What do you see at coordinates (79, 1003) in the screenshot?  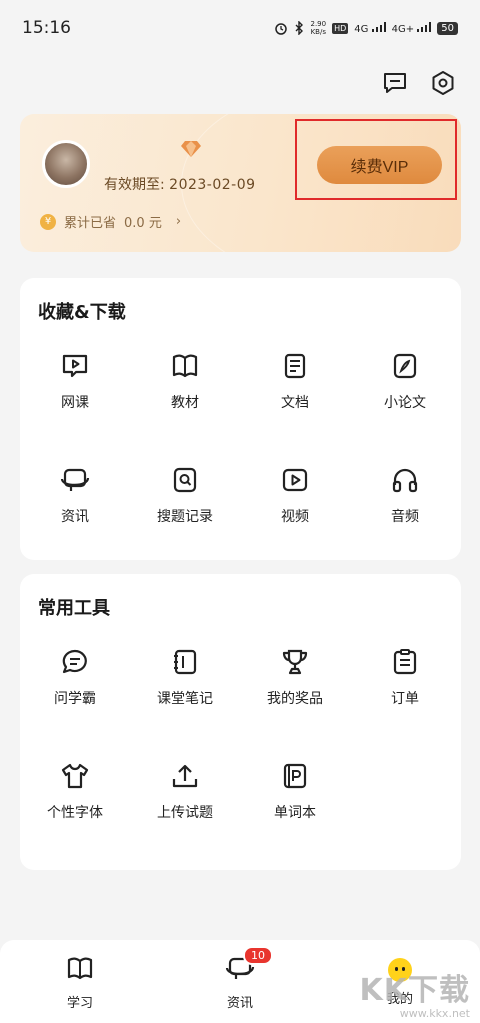 I see `nav-label: 学习` at bounding box center [79, 1003].